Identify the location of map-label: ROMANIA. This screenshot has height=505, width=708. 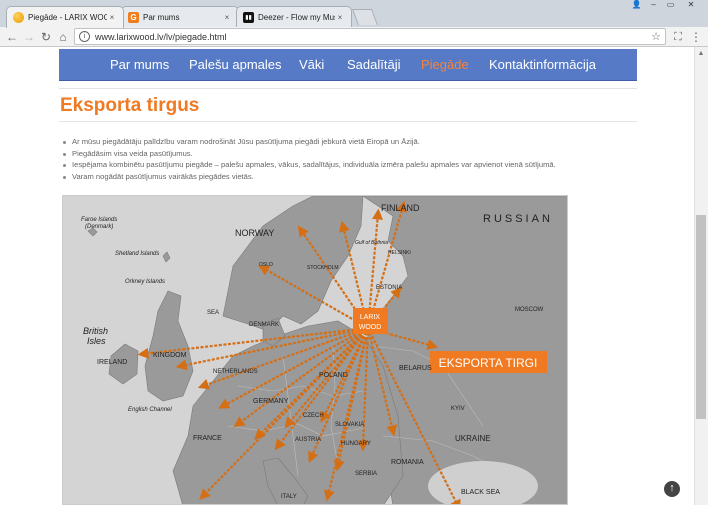
(407, 462).